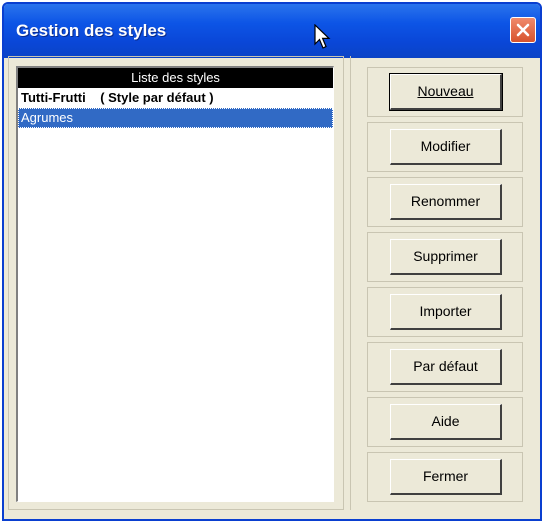 This screenshot has width=546, height=525. I want to click on style-list-item-tutti-frutti: Tutti-Frutti ( Style par défaut ), so click(175, 98).